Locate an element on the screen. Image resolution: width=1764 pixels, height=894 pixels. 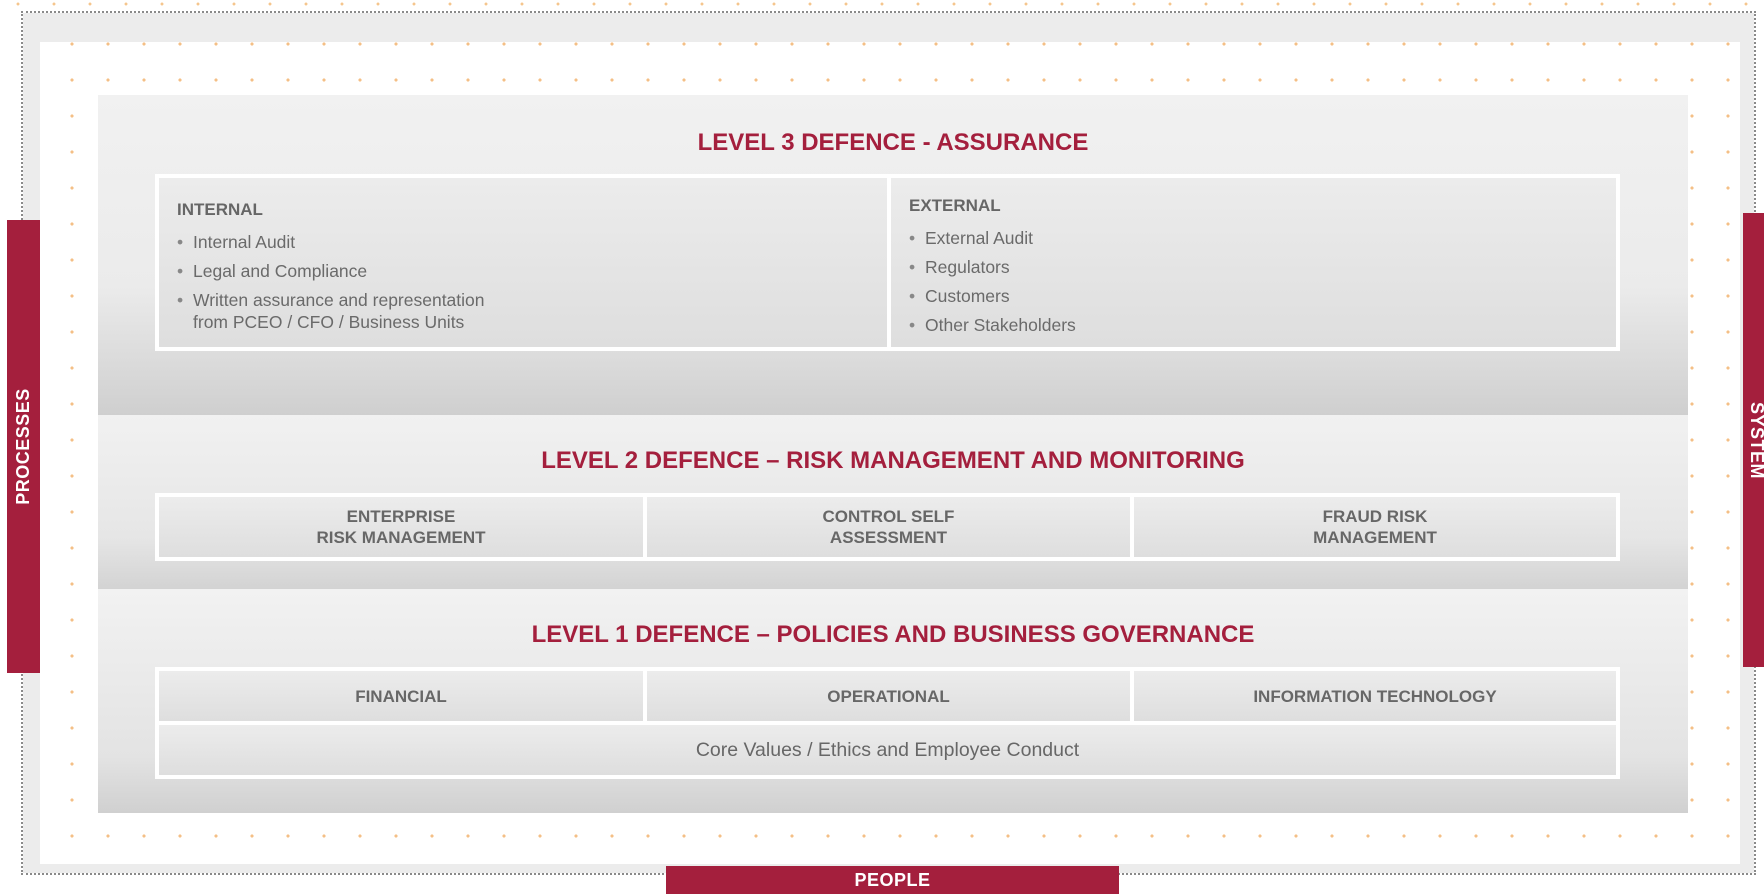
people-tab: PEOPLE is located at coordinates (892, 880).